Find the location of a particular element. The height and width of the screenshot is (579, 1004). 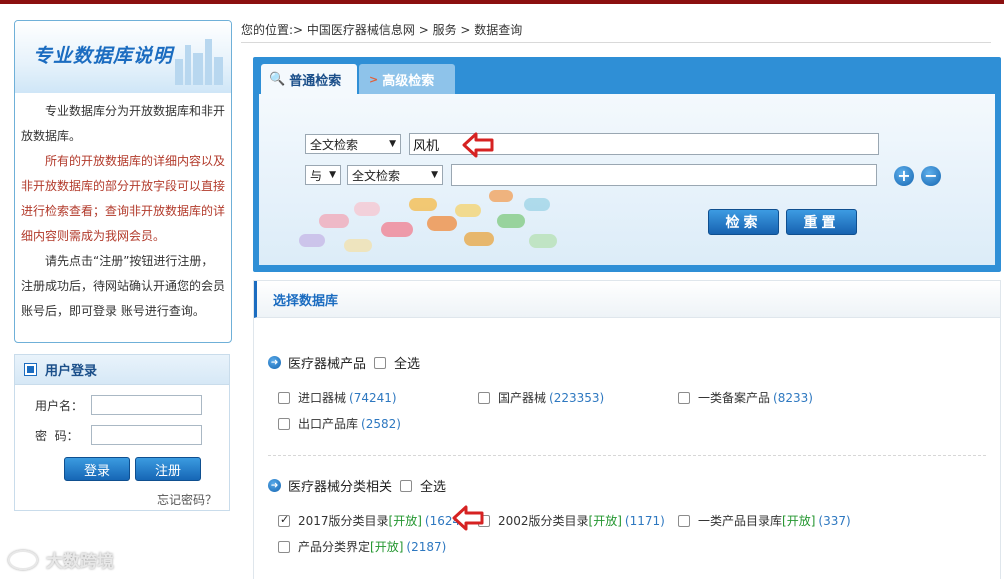

group-1-title: 医疗器械产品 is located at coordinates (327, 364).